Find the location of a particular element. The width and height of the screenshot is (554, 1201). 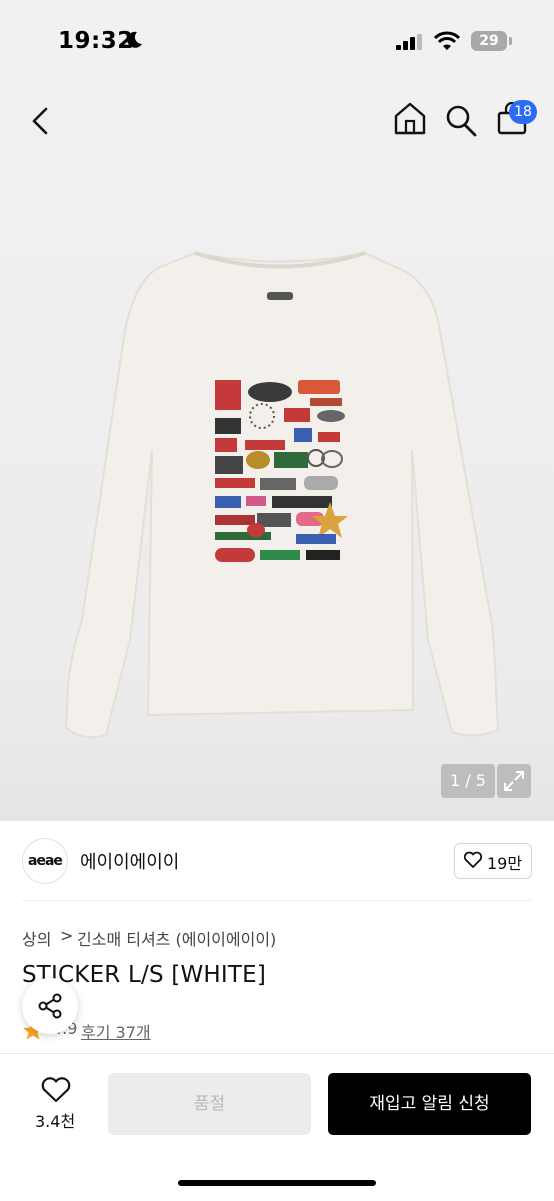

brand-logo: aeae is located at coordinates (45, 861).